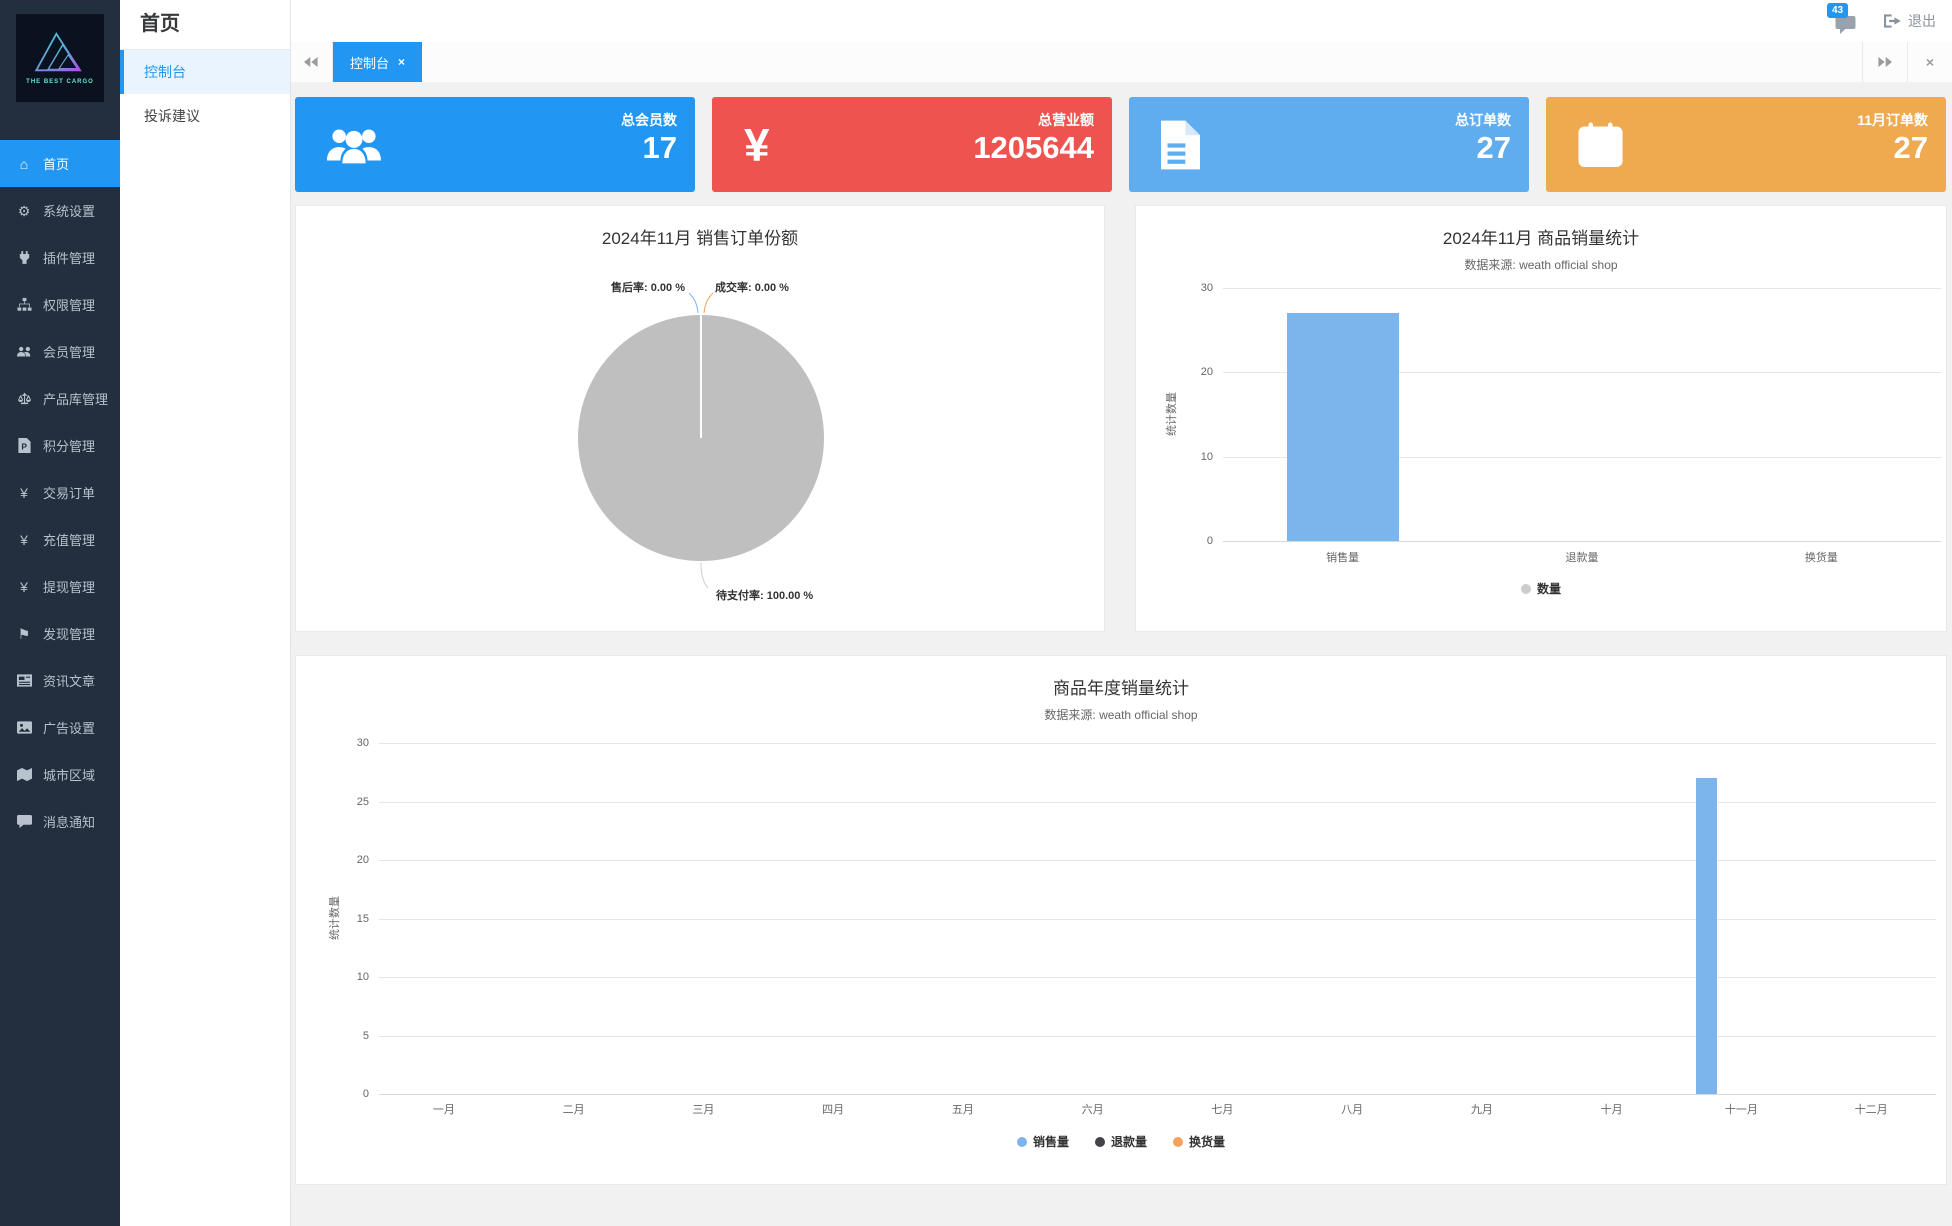  What do you see at coordinates (912, 144) in the screenshot?
I see `stat-card: ¥ 总营业额 1205644` at bounding box center [912, 144].